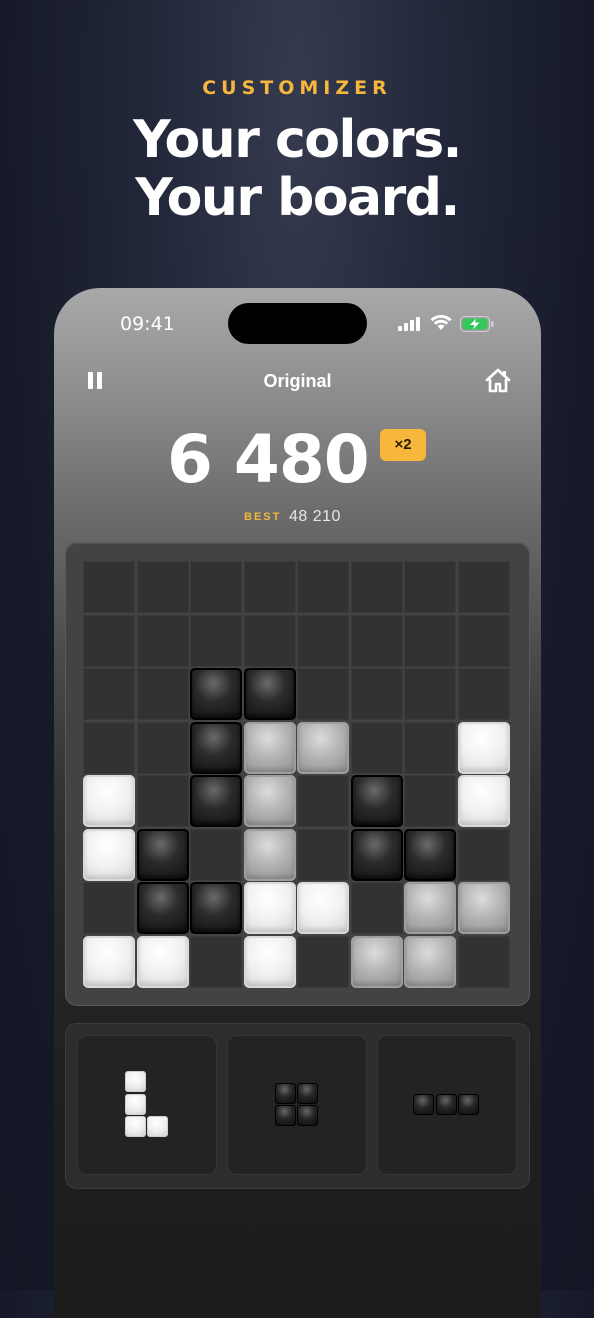 This screenshot has width=594, height=1318. Describe the element at coordinates (315, 516) in the screenshot. I see `best-value: 48 210` at that location.